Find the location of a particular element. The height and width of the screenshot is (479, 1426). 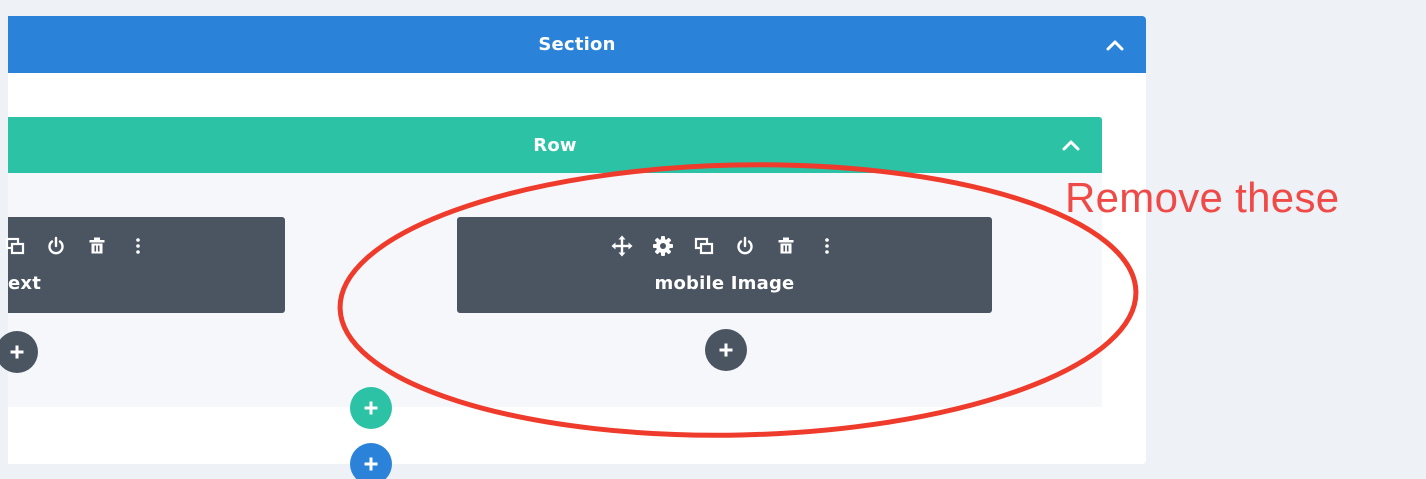

module-label: ext is located at coordinates (25, 283).